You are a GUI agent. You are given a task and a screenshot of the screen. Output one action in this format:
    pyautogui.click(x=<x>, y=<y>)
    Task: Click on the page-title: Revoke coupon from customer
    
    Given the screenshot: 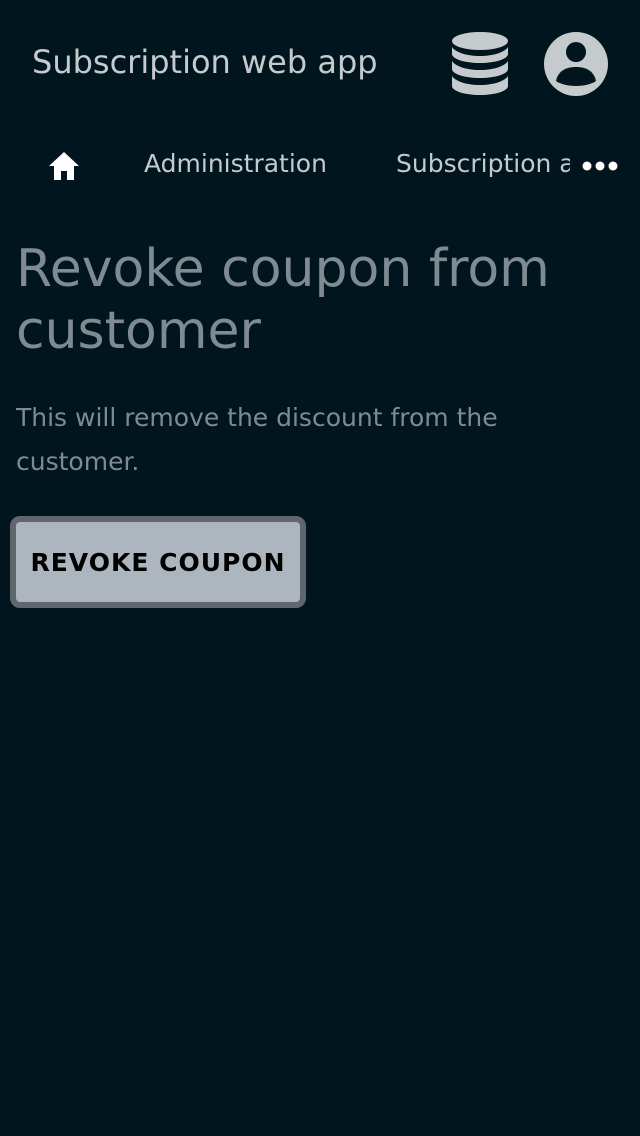 What is the action you would take?
    pyautogui.click(x=283, y=300)
    